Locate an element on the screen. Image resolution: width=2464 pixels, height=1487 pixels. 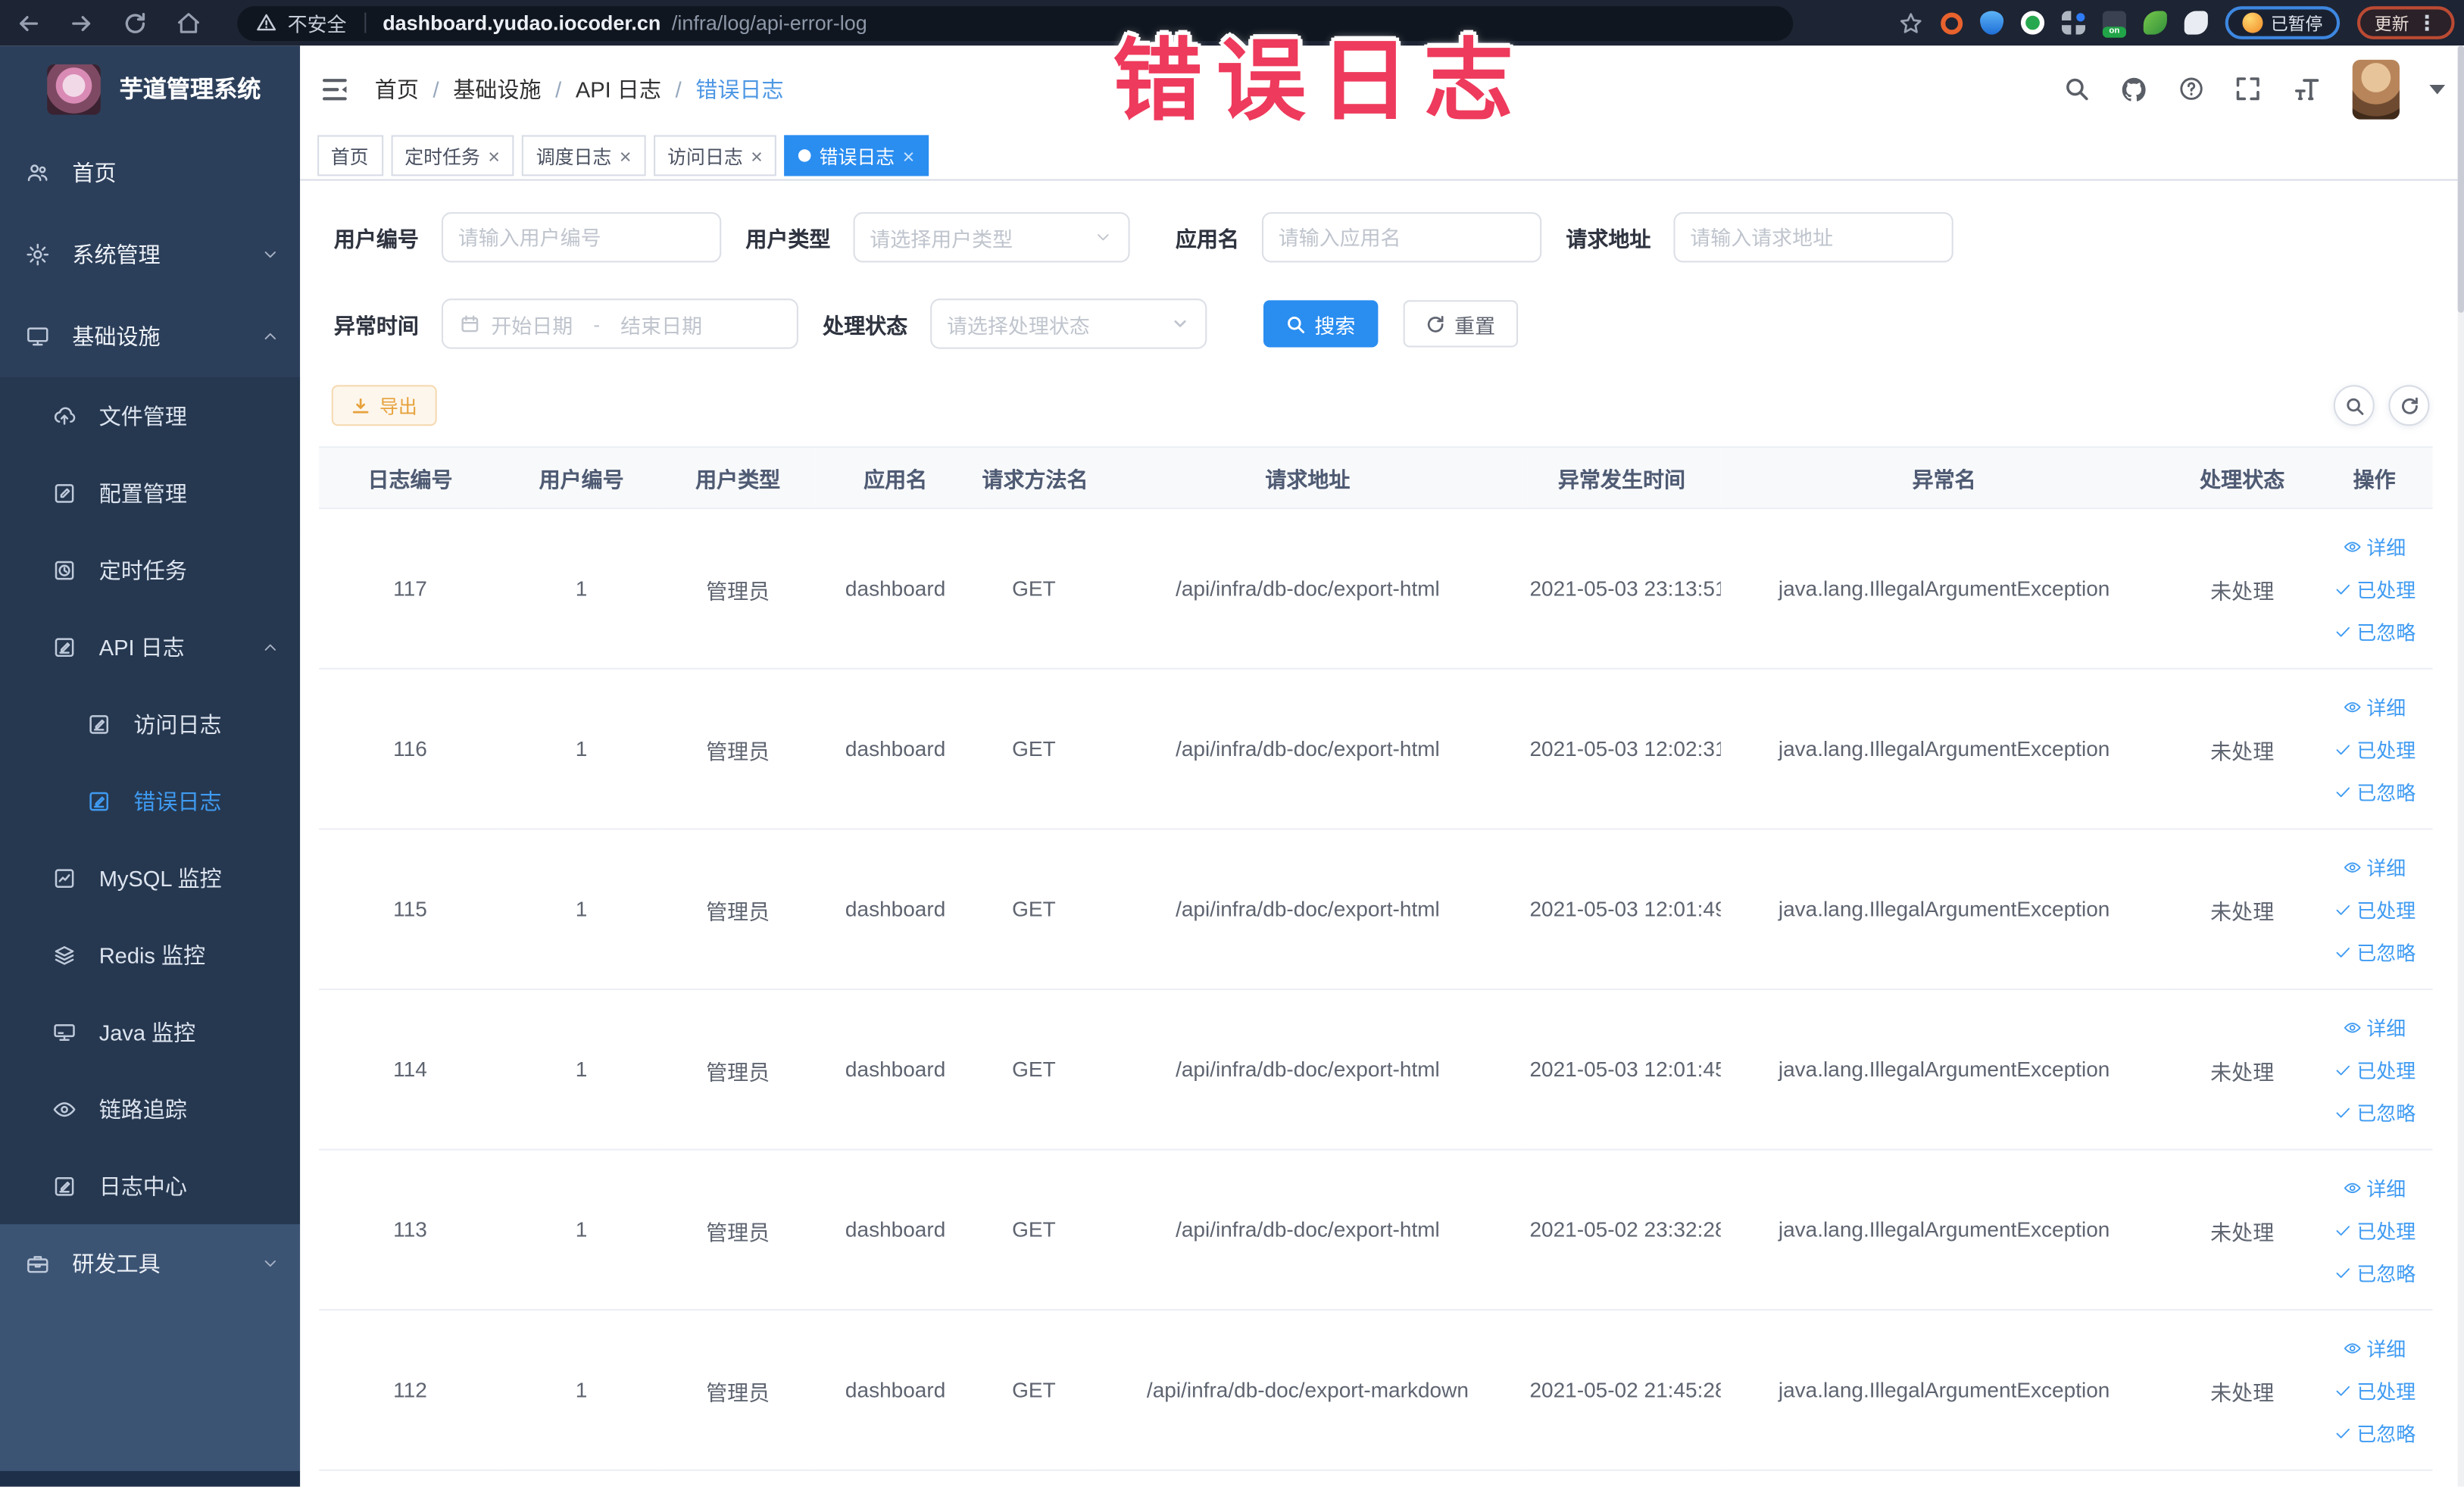
back-icon is located at coordinates (28, 22).